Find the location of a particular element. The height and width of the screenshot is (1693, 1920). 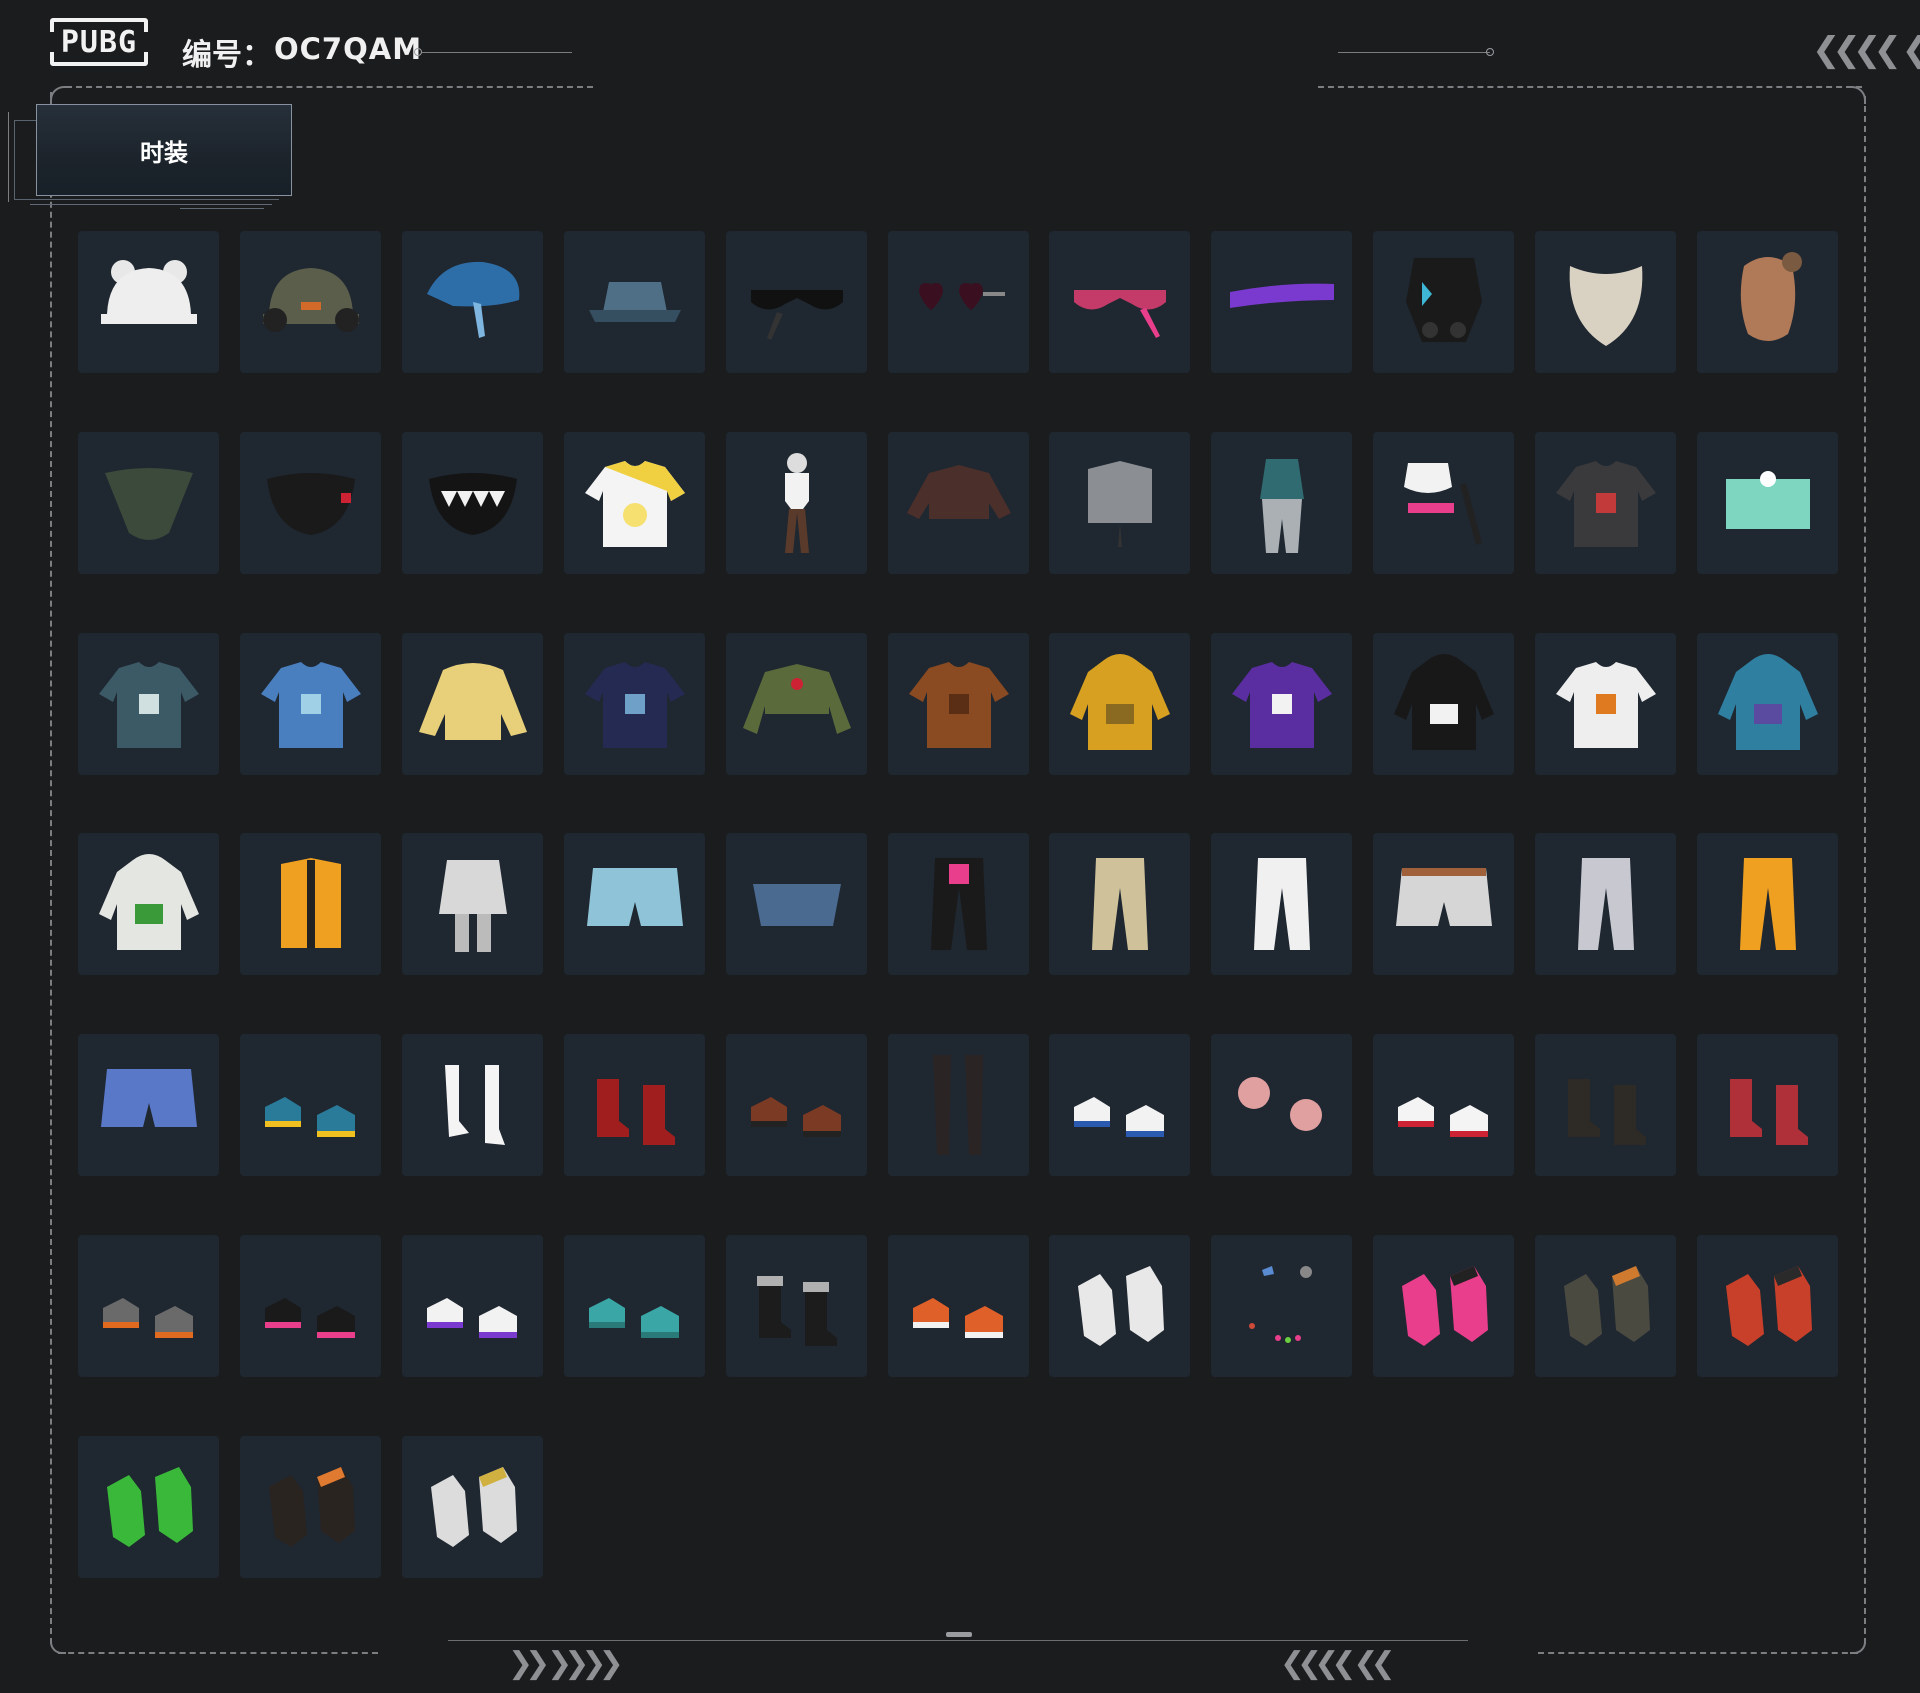

floral-shirt-icon is located at coordinates (148, 705).